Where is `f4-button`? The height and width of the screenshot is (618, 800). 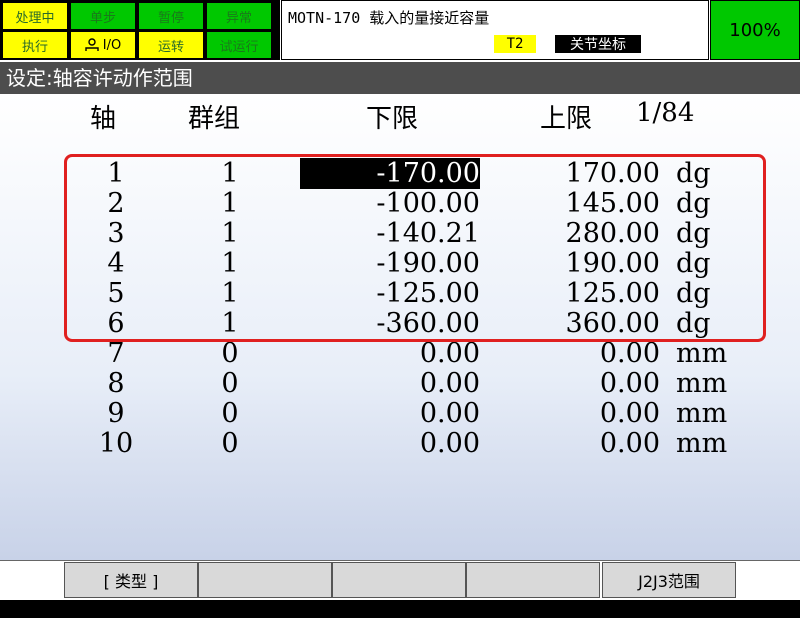
f4-button is located at coordinates (533, 580).